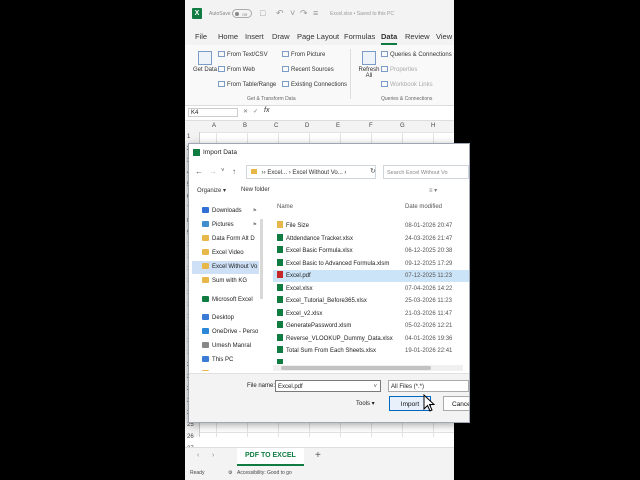 This screenshot has height=480, width=640. Describe the element at coordinates (371, 226) in the screenshot. I see `file-row: File Size 08-01-2026 20:47` at that location.